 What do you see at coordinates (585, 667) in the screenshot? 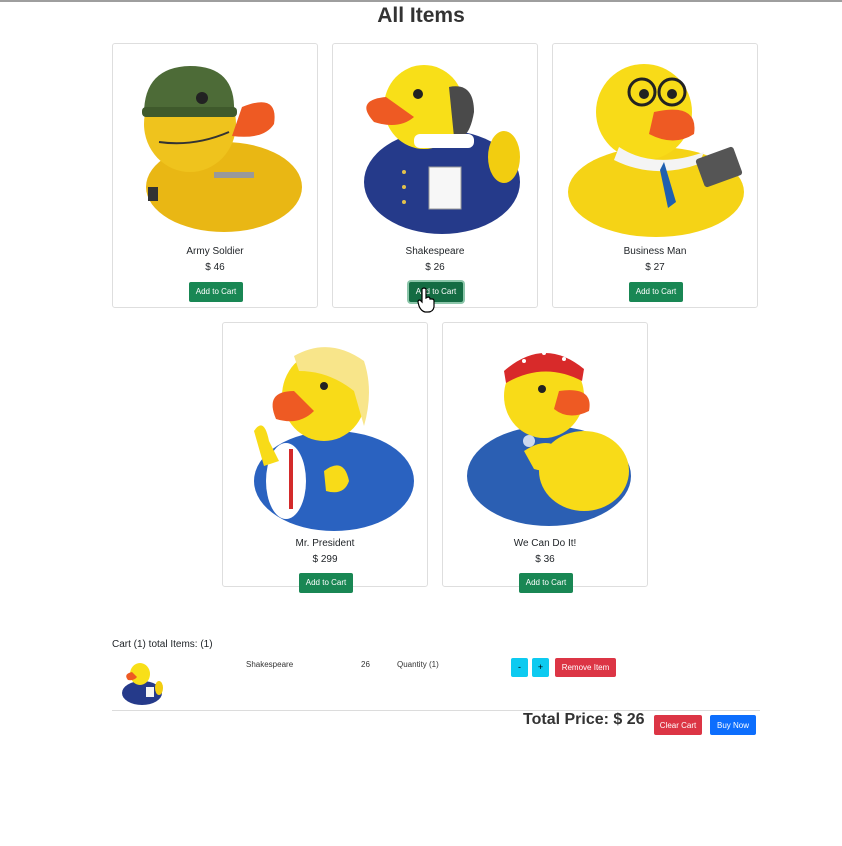
I see `remove-item-button: Remove Item` at bounding box center [585, 667].